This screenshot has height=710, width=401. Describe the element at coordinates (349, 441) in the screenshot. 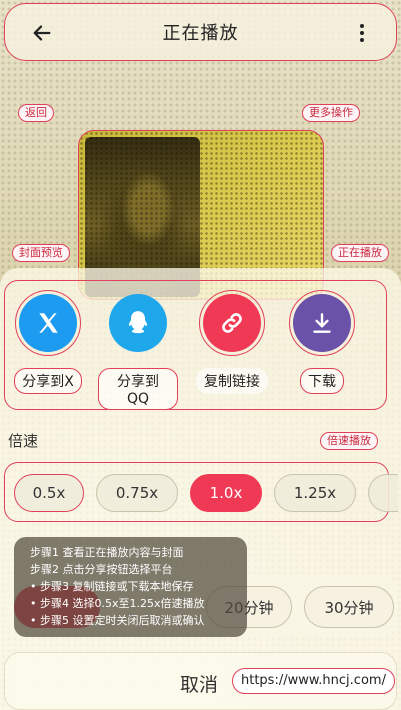

I see `annotation-speed: 倍速播放` at that location.